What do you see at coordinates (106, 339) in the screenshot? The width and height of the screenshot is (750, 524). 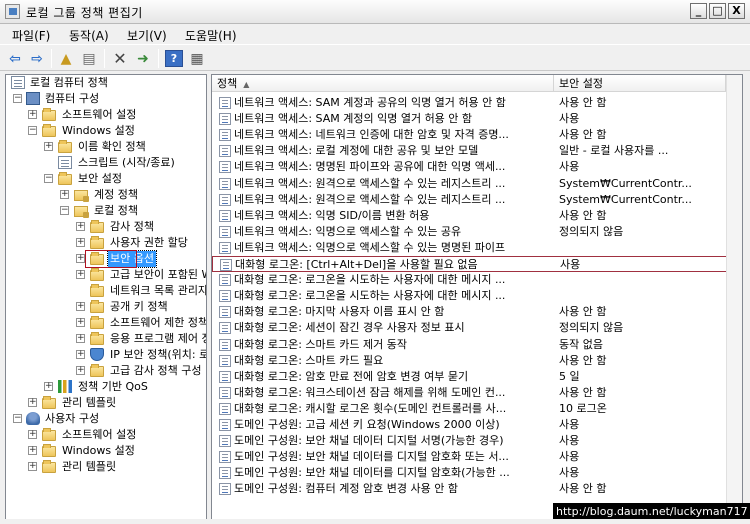 I see `tree-item-app-control: + 응용 프로그램 제어 정책` at bounding box center [106, 339].